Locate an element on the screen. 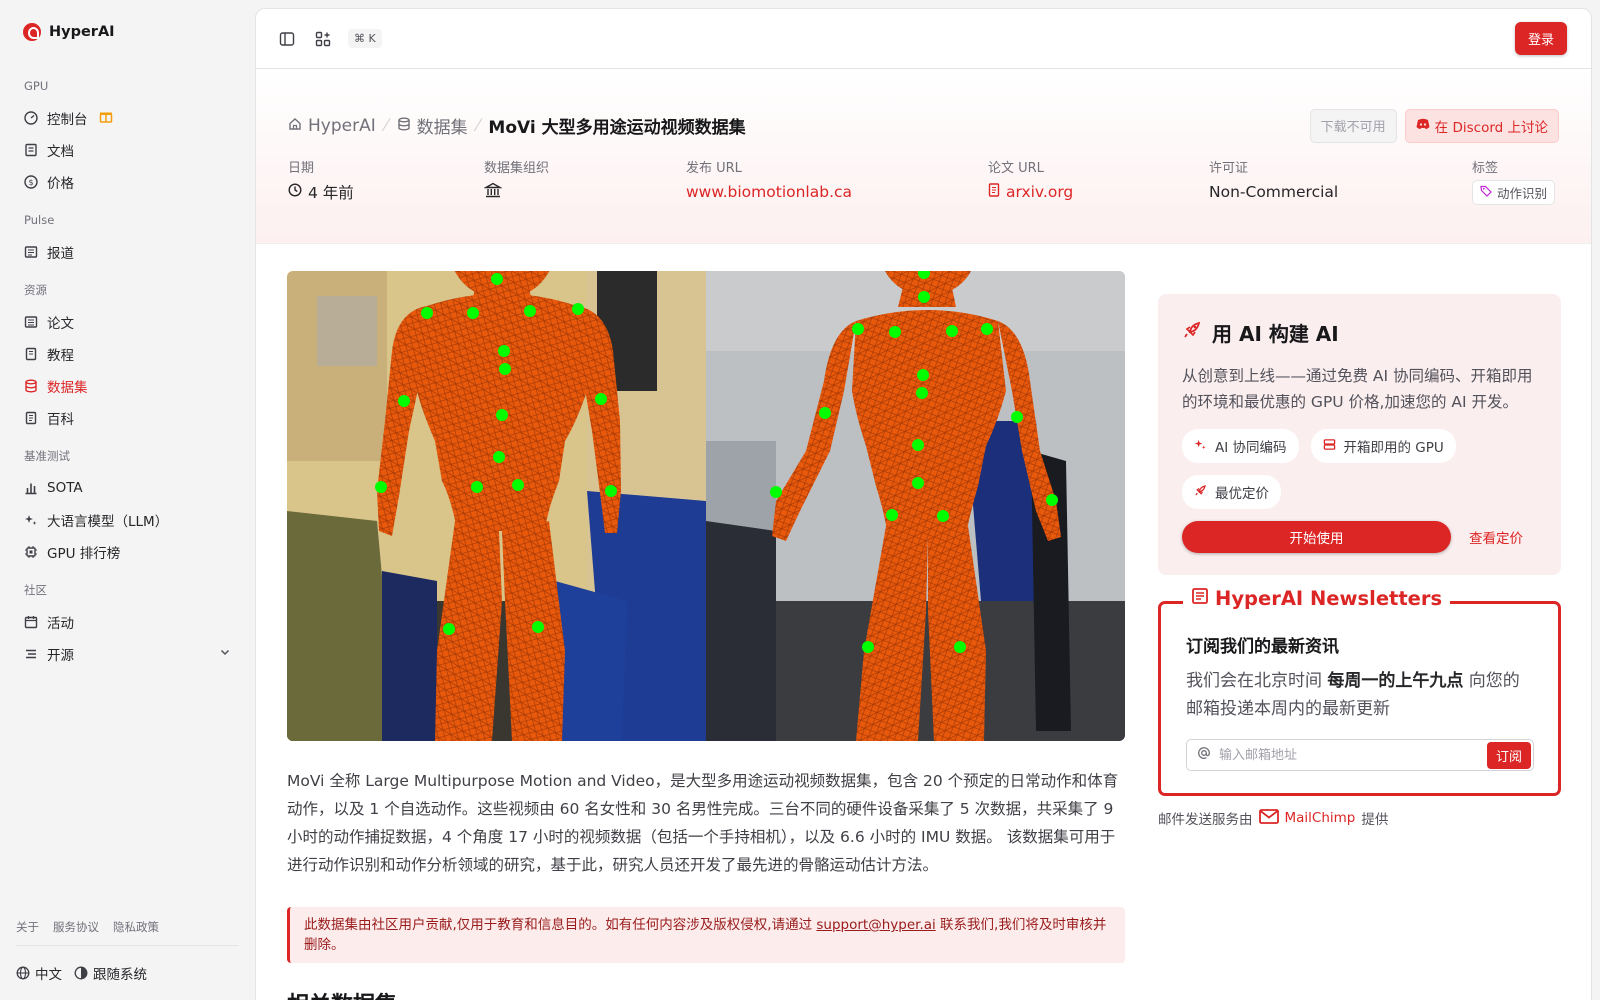  sidebar-item-papers: 论文 is located at coordinates (127, 322).